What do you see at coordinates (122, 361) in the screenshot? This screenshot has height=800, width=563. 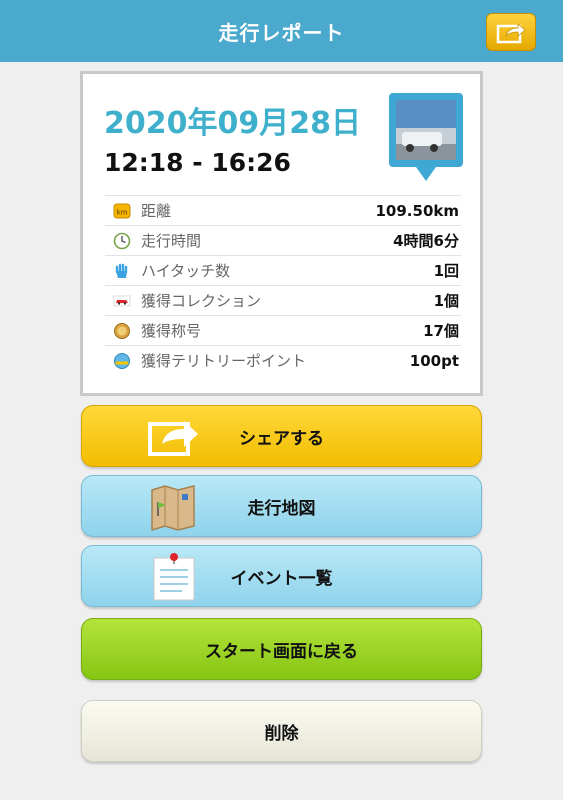 I see `territory-point-icon` at bounding box center [122, 361].